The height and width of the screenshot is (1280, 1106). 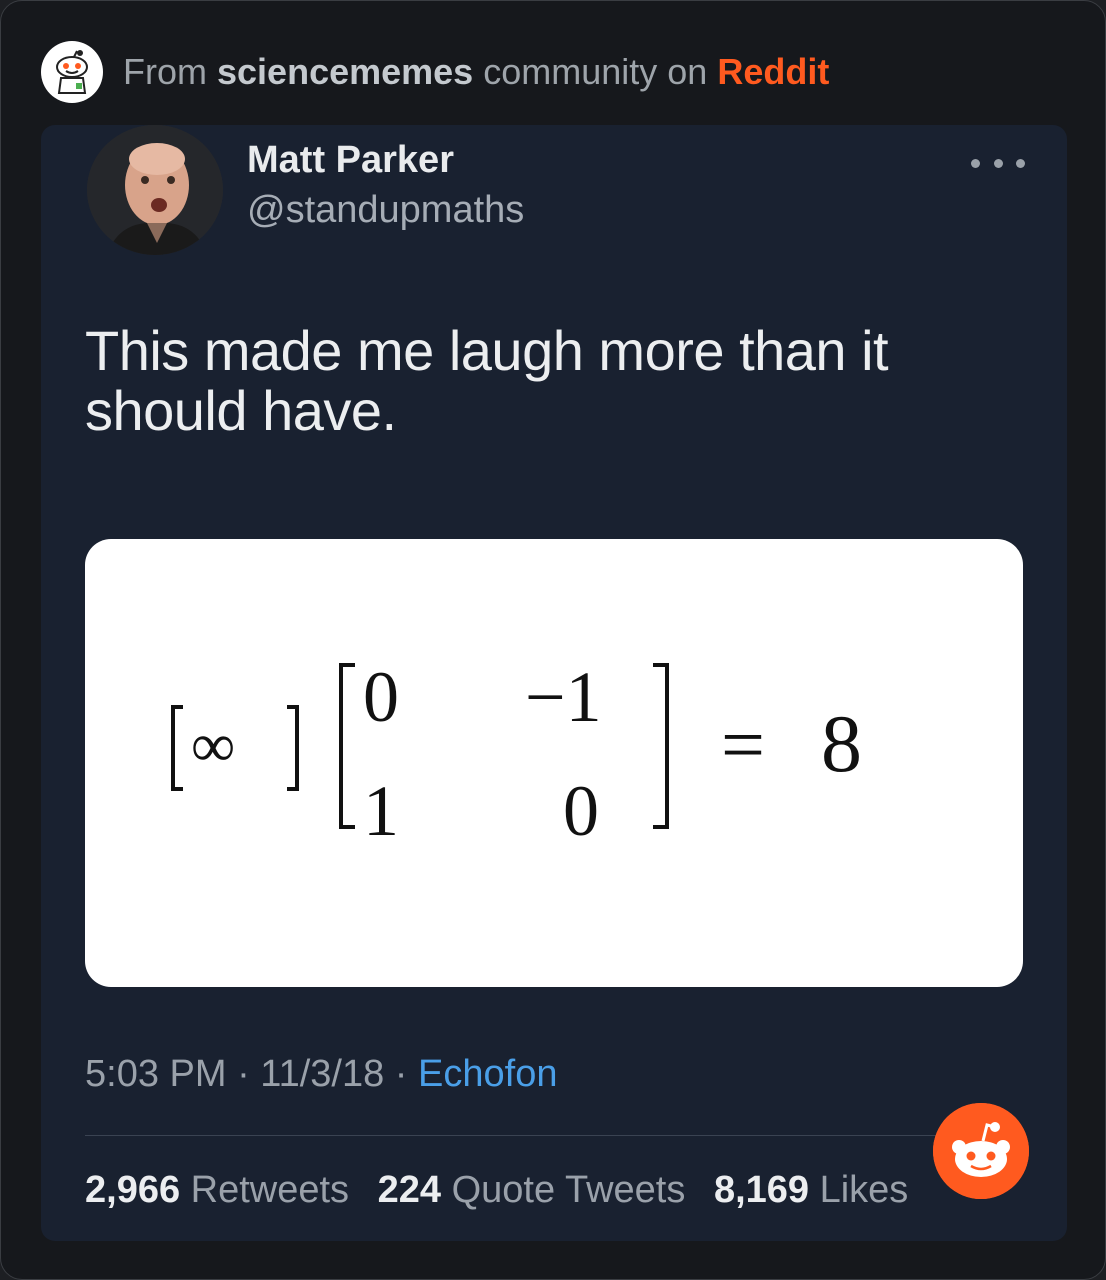 What do you see at coordinates (773, 71) in the screenshot?
I see `reddit-link: Reddit` at bounding box center [773, 71].